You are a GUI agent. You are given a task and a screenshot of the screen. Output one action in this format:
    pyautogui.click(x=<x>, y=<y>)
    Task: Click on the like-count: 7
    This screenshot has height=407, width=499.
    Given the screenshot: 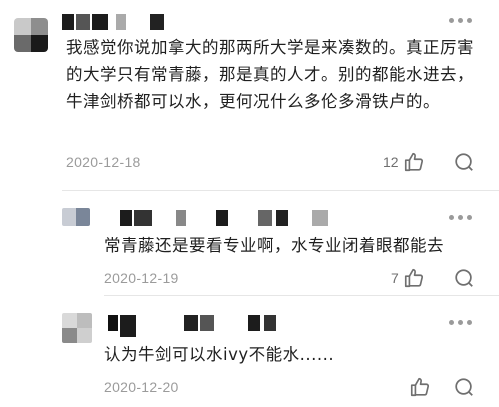 What is the action you would take?
    pyautogui.click(x=395, y=278)
    